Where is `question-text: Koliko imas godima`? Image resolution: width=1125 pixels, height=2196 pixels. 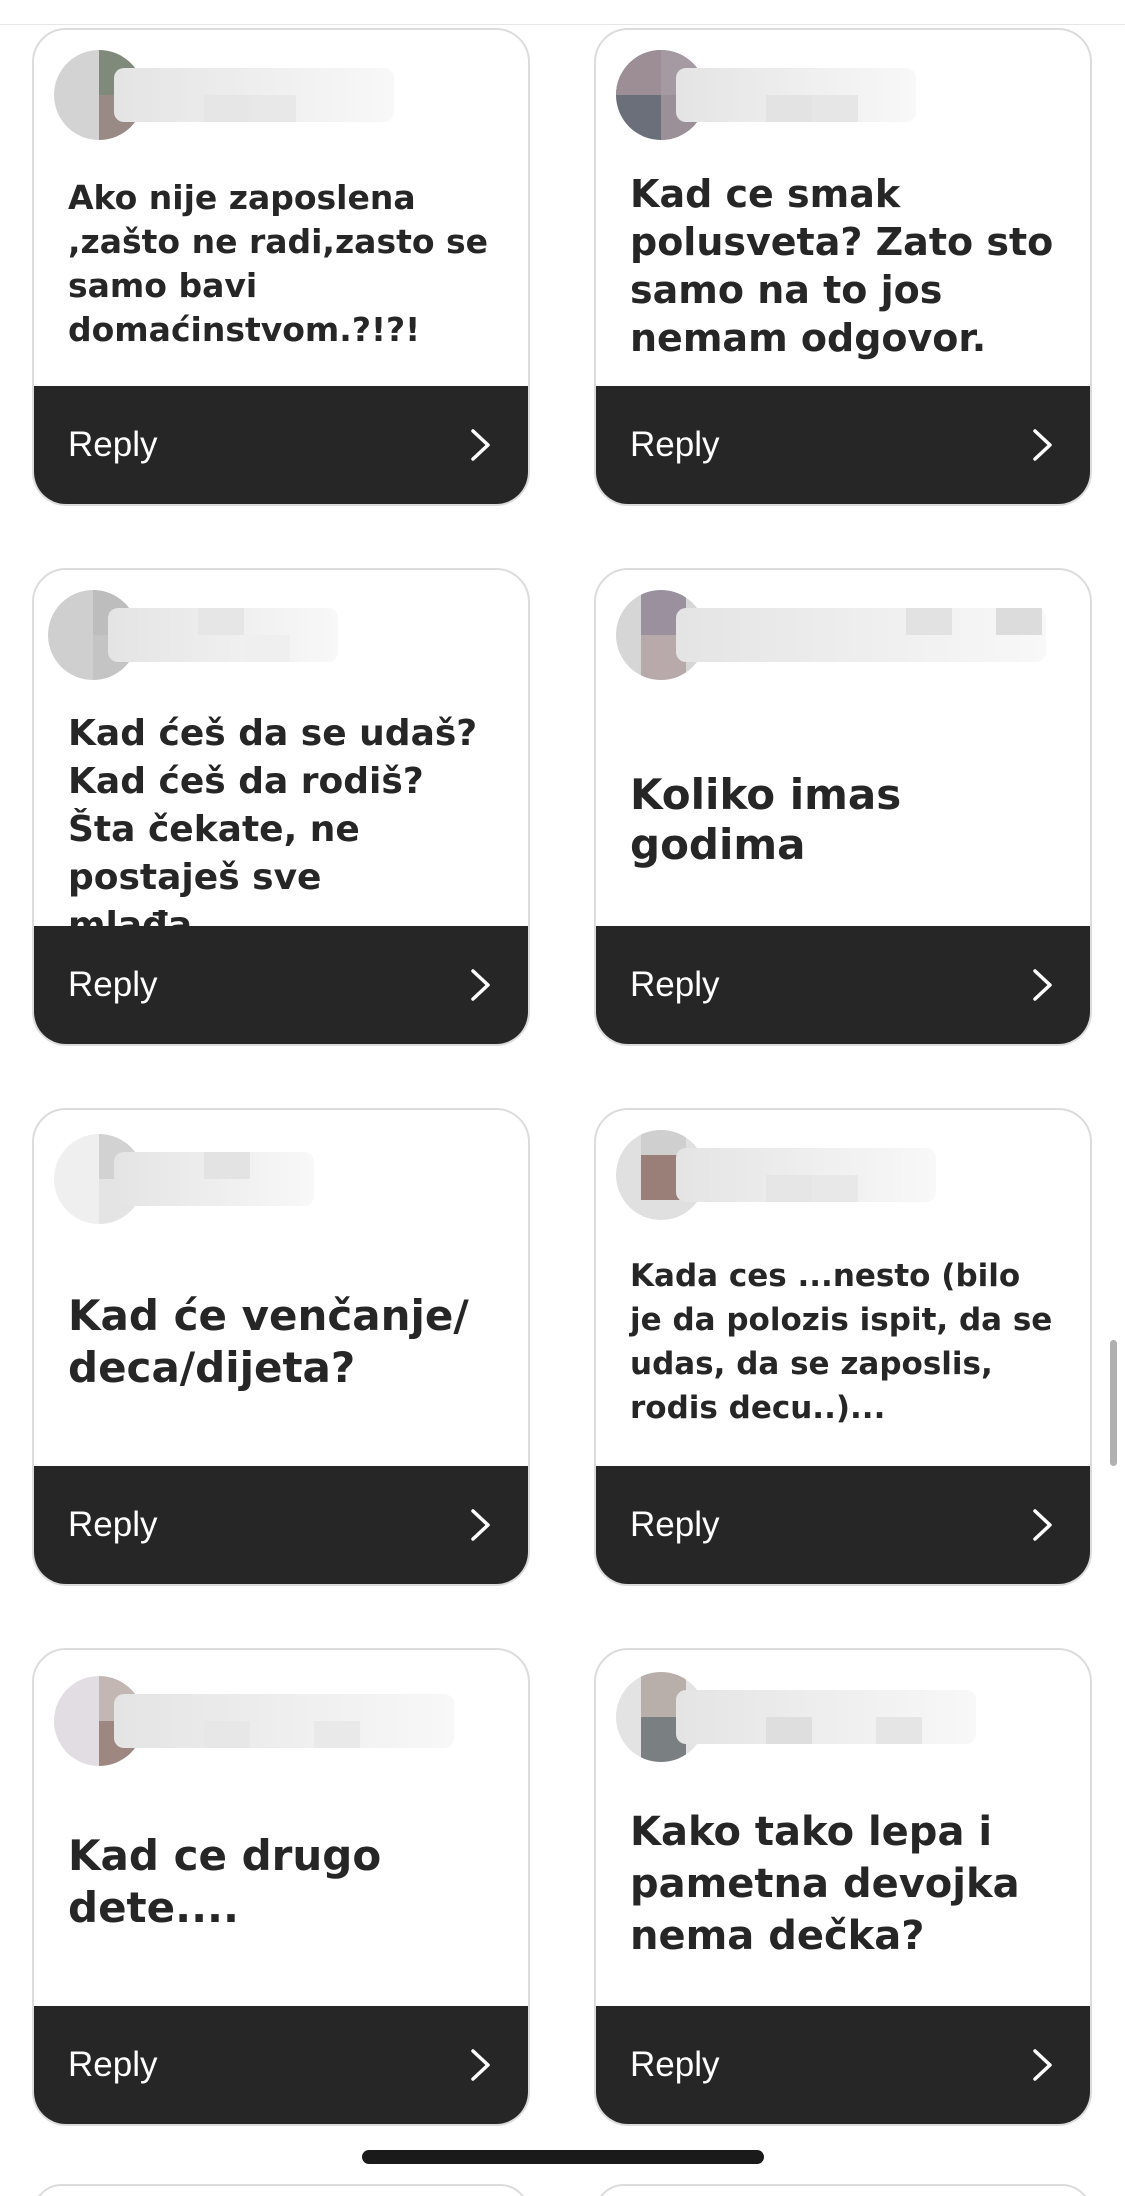 question-text: Koliko imas godima is located at coordinates (766, 819).